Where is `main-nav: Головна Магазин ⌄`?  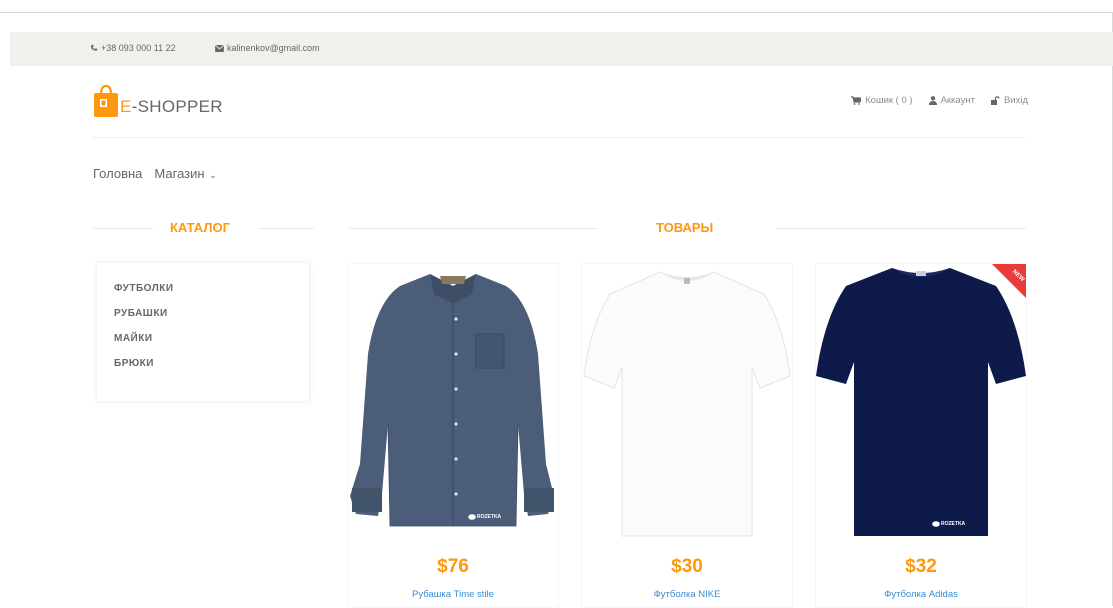 main-nav: Головна Магазин ⌄ is located at coordinates (155, 173).